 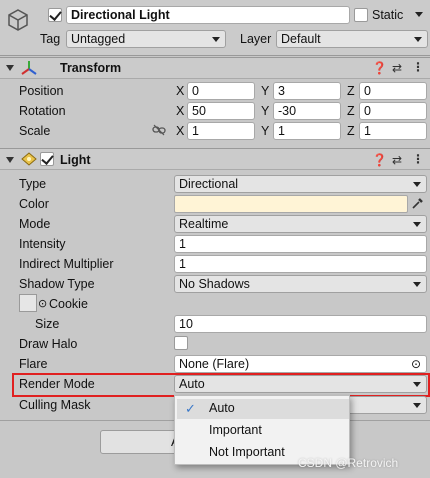 I want to click on rotation-z-field: 0, so click(x=393, y=111).